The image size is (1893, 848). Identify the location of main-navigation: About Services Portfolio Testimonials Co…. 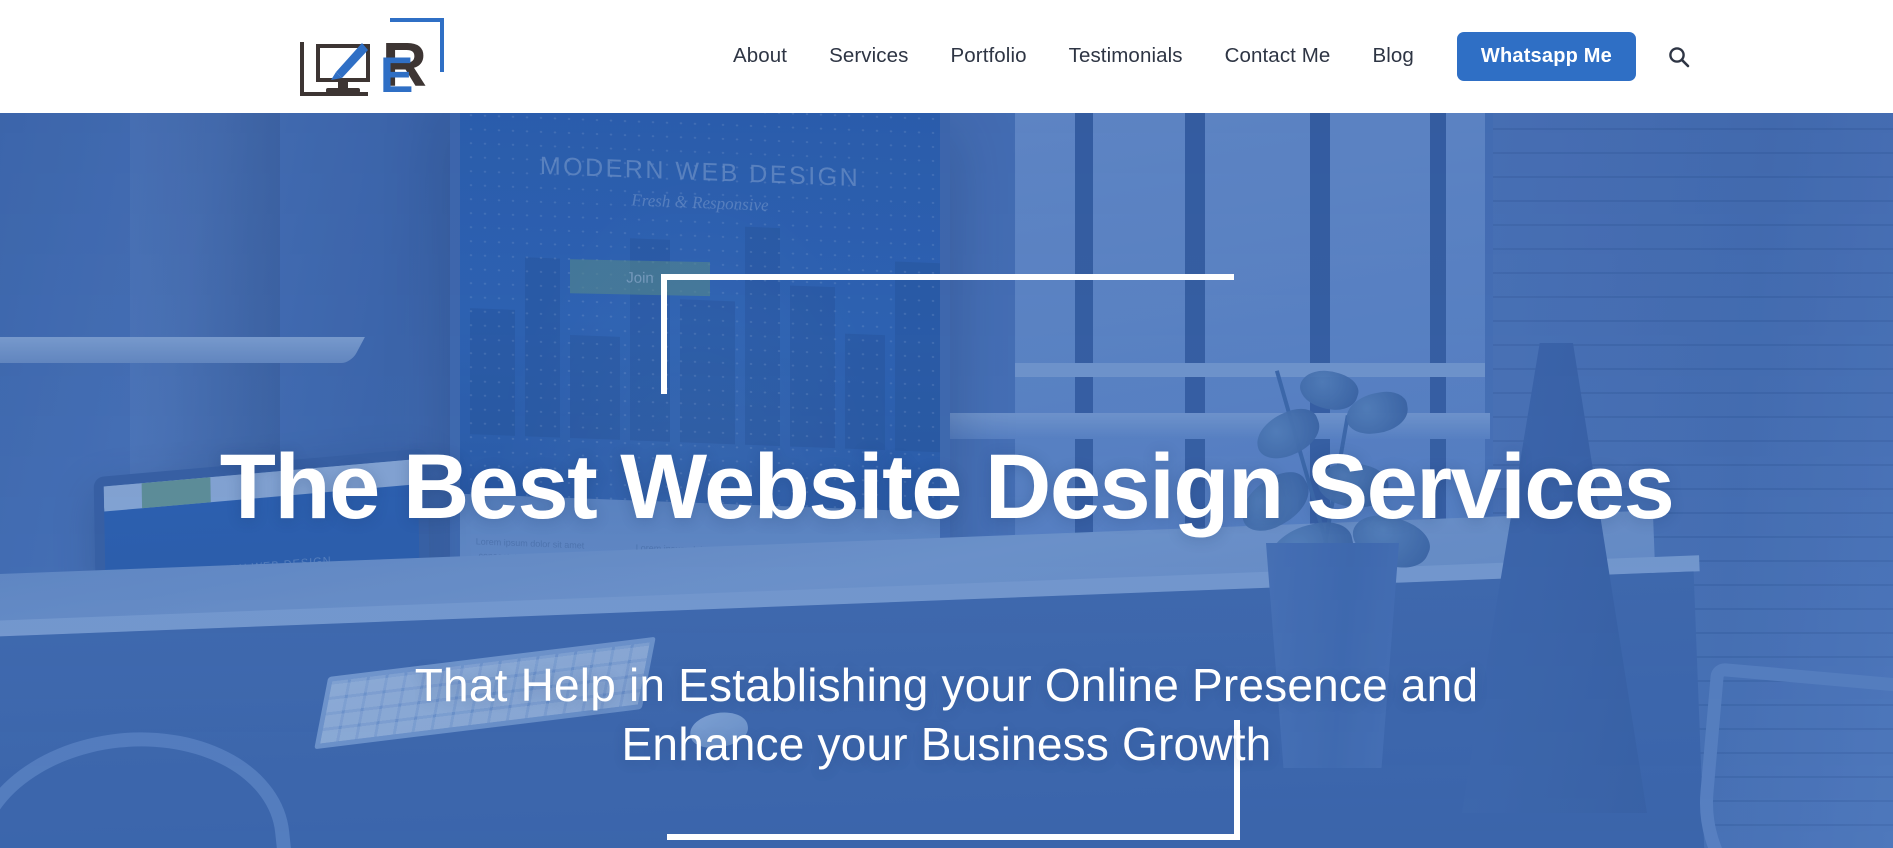
(1204, 56).